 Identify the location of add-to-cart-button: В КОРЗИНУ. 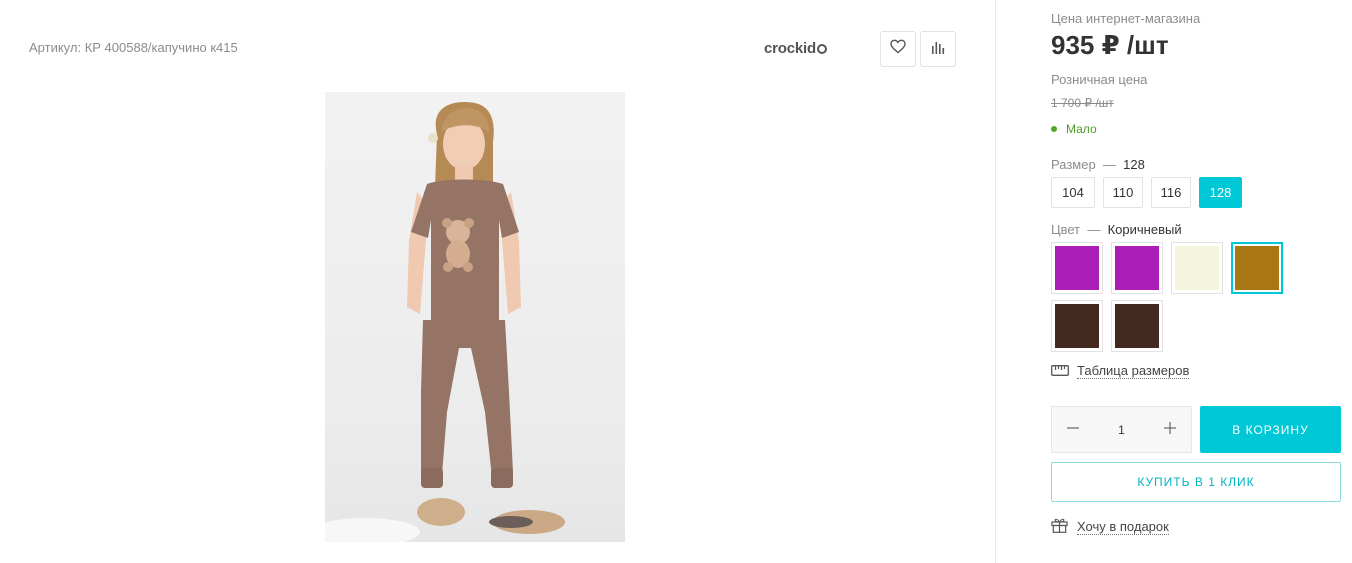
(1270, 429).